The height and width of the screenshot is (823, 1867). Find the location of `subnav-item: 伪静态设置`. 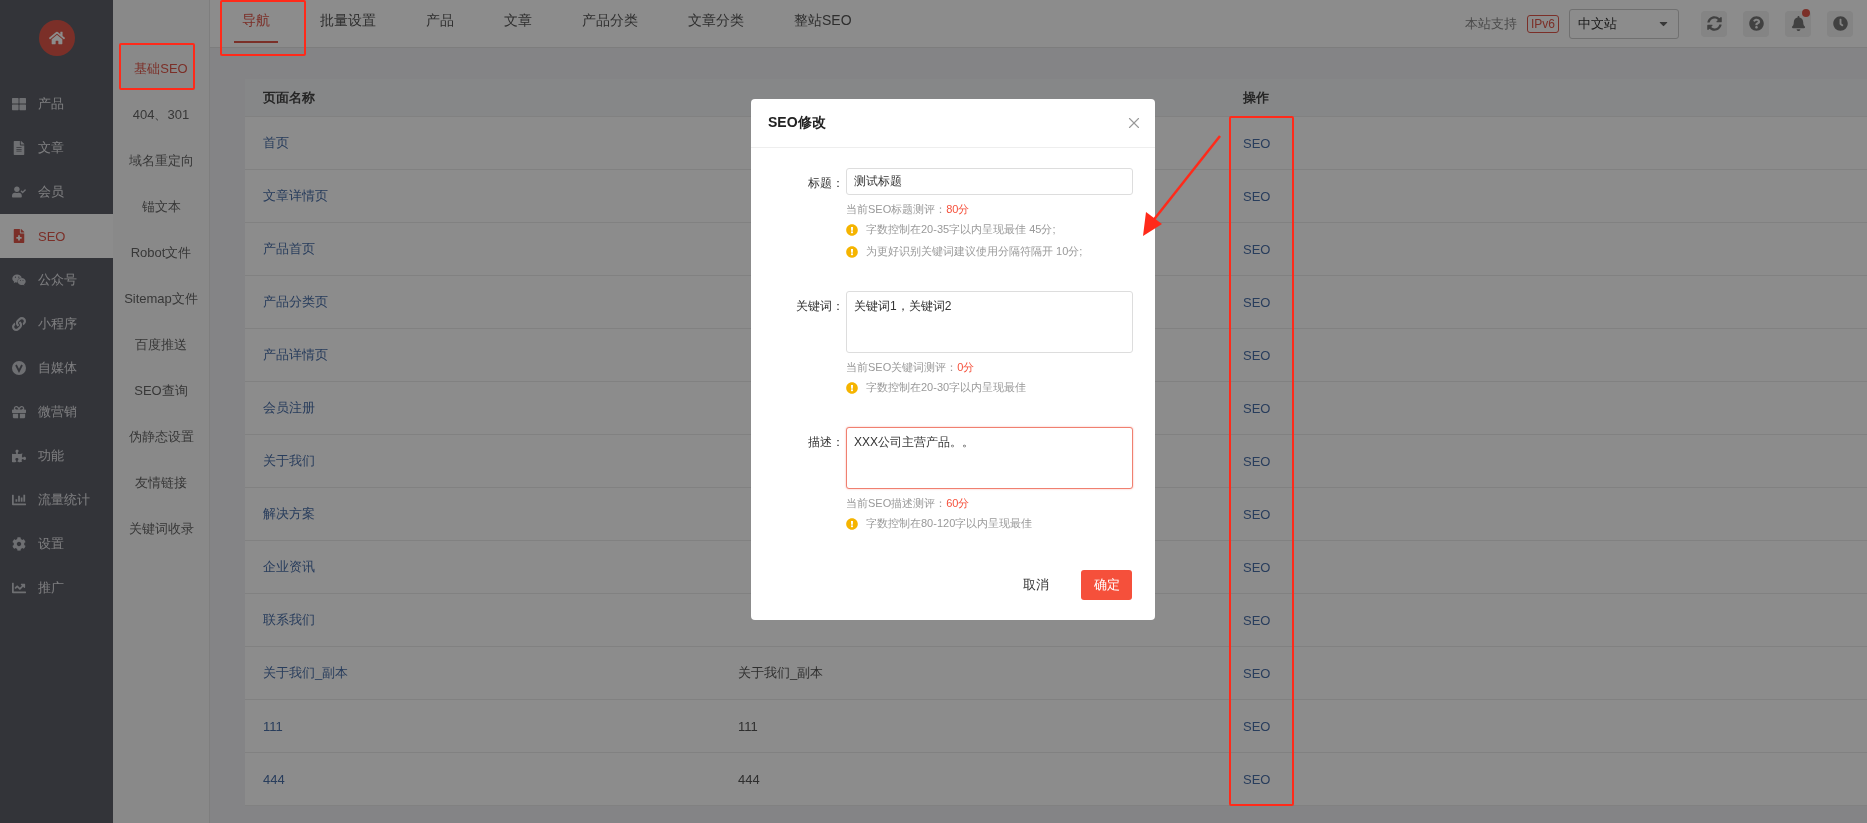

subnav-item: 伪静态设置 is located at coordinates (161, 437).